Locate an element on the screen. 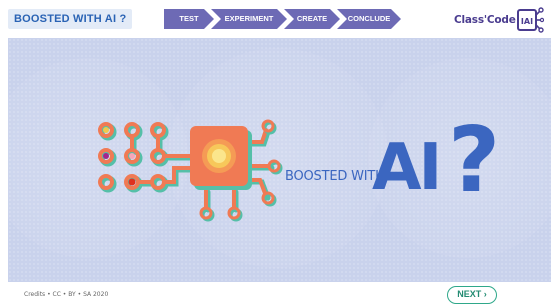 The width and height of the screenshot is (551, 307). circuit-logo-icon: IAI is located at coordinates (530, 20).